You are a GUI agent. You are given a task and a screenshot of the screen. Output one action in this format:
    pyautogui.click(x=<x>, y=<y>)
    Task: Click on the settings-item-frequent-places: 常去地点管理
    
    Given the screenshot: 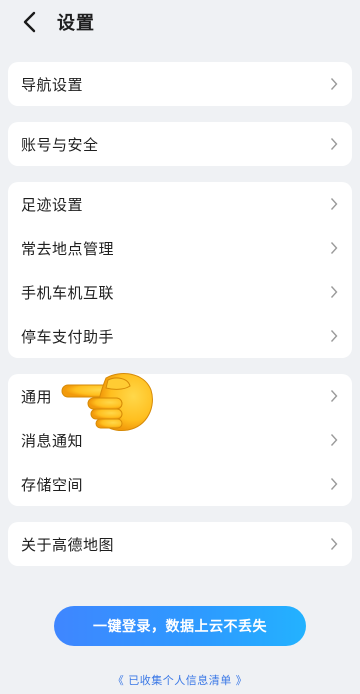 What is the action you would take?
    pyautogui.click(x=180, y=248)
    